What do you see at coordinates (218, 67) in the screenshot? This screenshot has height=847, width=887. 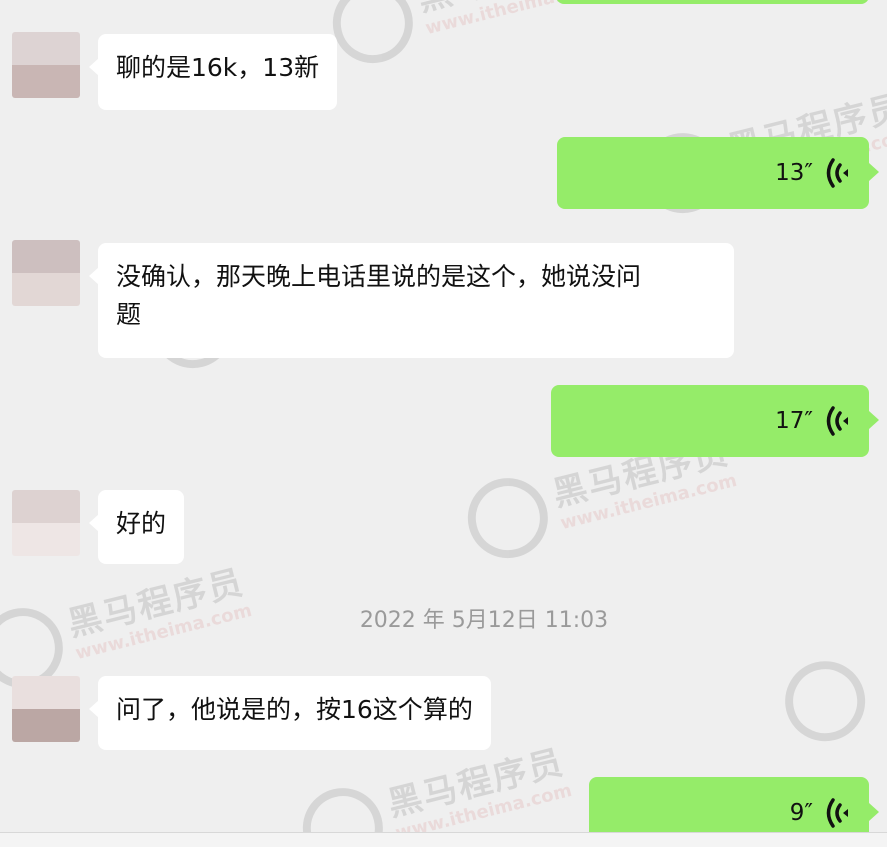 I see `message-text: 聊的是16k，13新` at bounding box center [218, 67].